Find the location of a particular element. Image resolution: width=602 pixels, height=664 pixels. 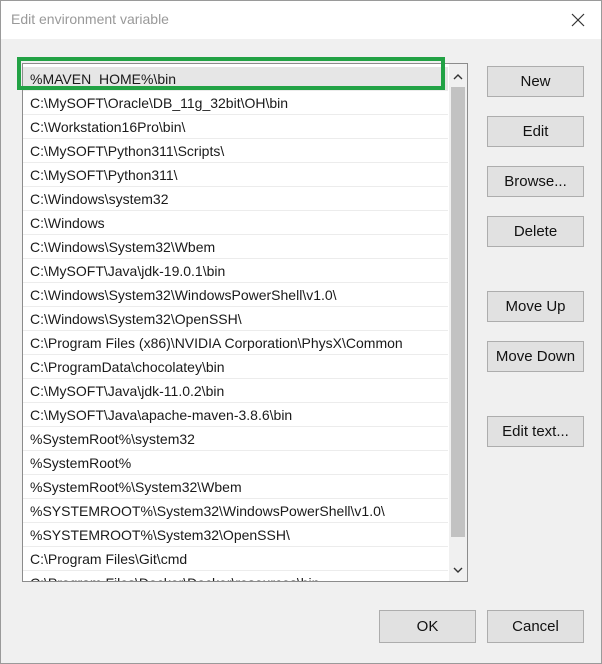

close-icon is located at coordinates (578, 20).